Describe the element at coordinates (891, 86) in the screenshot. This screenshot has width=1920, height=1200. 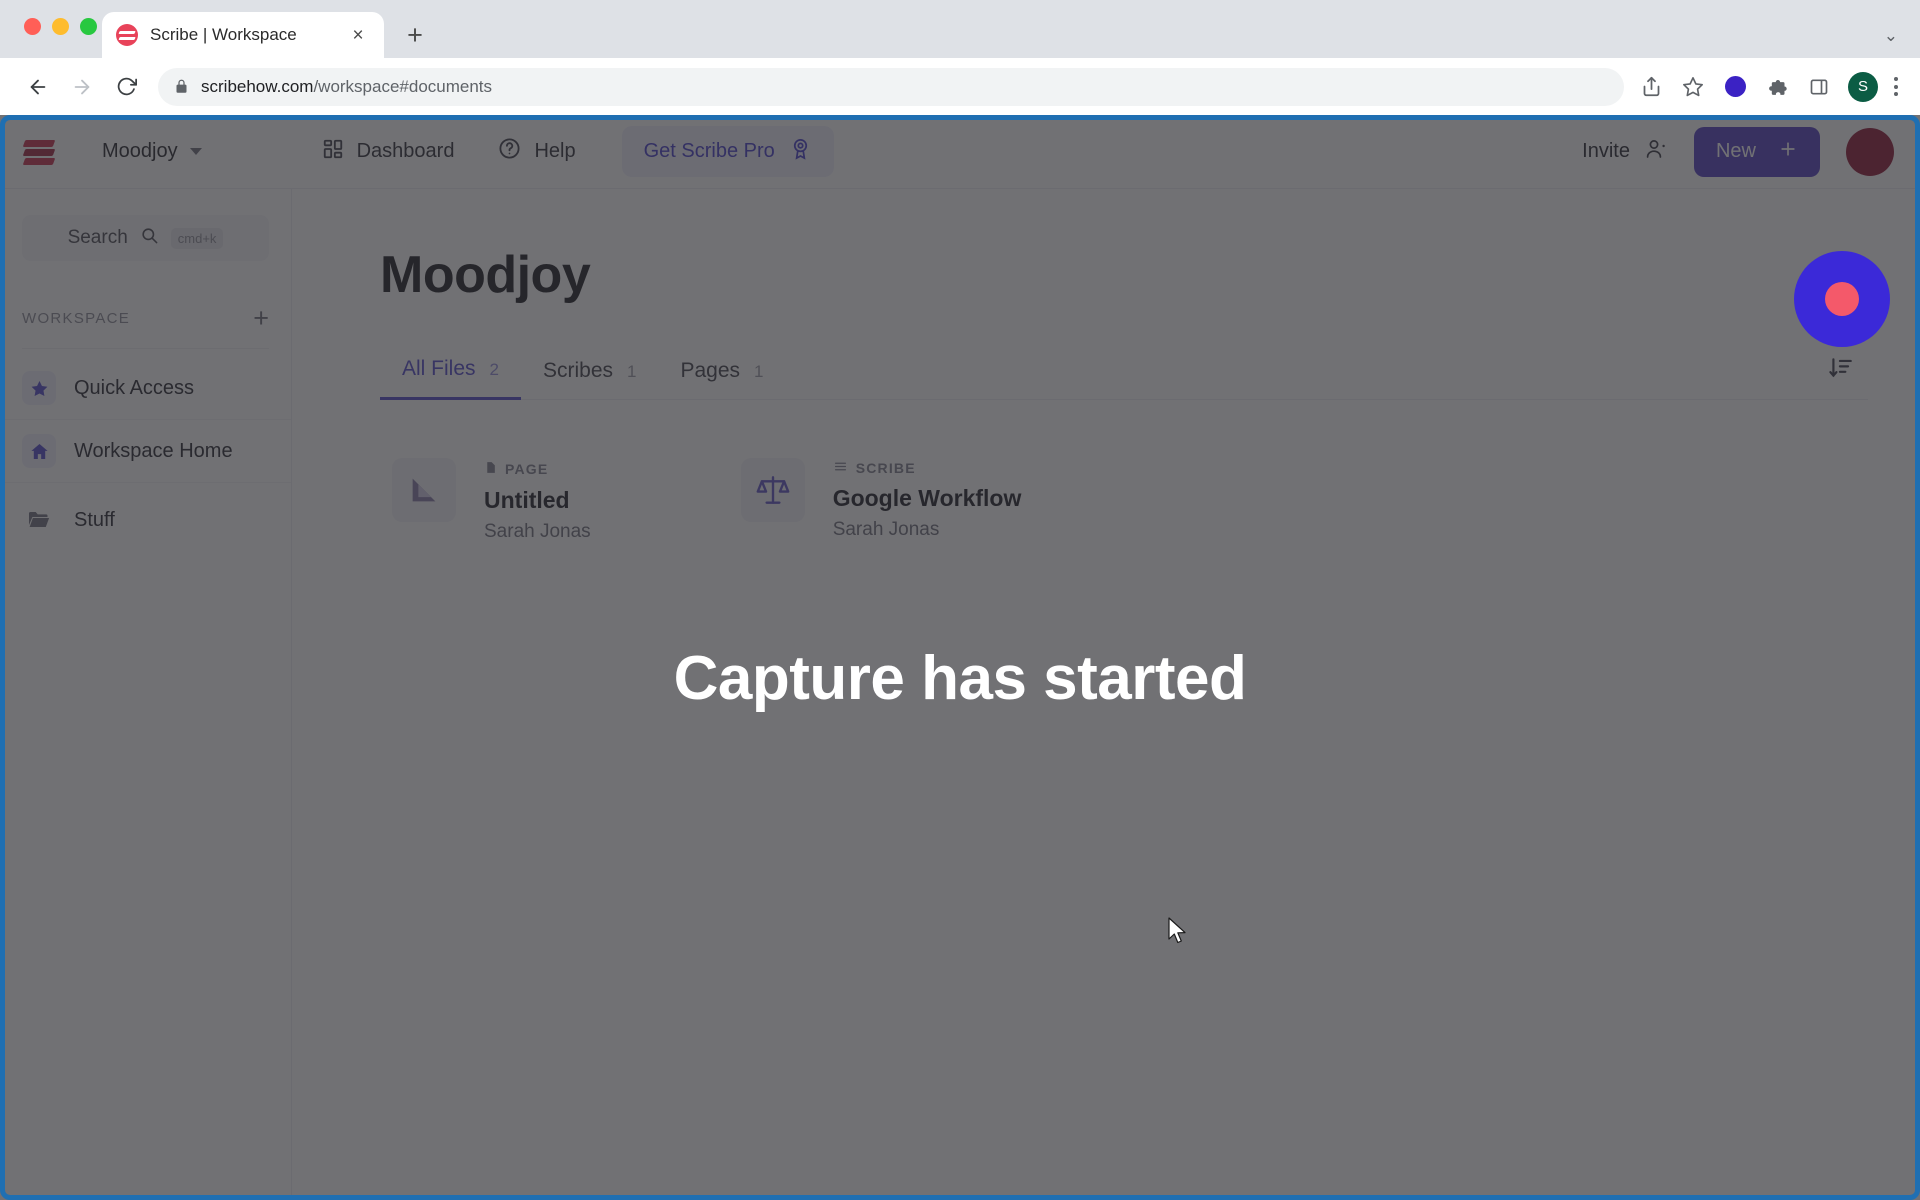
I see `address-bar: scribehow.com/workspace#documents` at that location.